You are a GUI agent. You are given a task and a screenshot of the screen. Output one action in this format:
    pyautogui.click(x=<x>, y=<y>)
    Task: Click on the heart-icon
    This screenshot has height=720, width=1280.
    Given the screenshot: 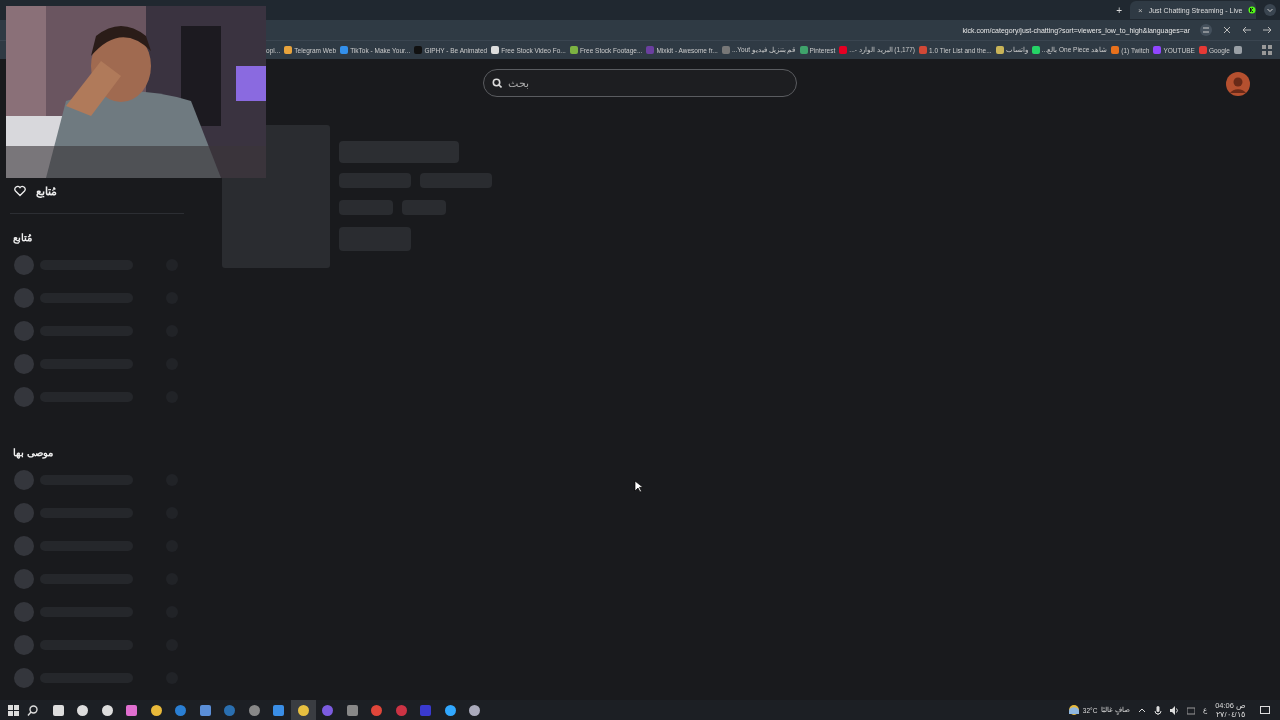 What is the action you would take?
    pyautogui.click(x=20, y=191)
    